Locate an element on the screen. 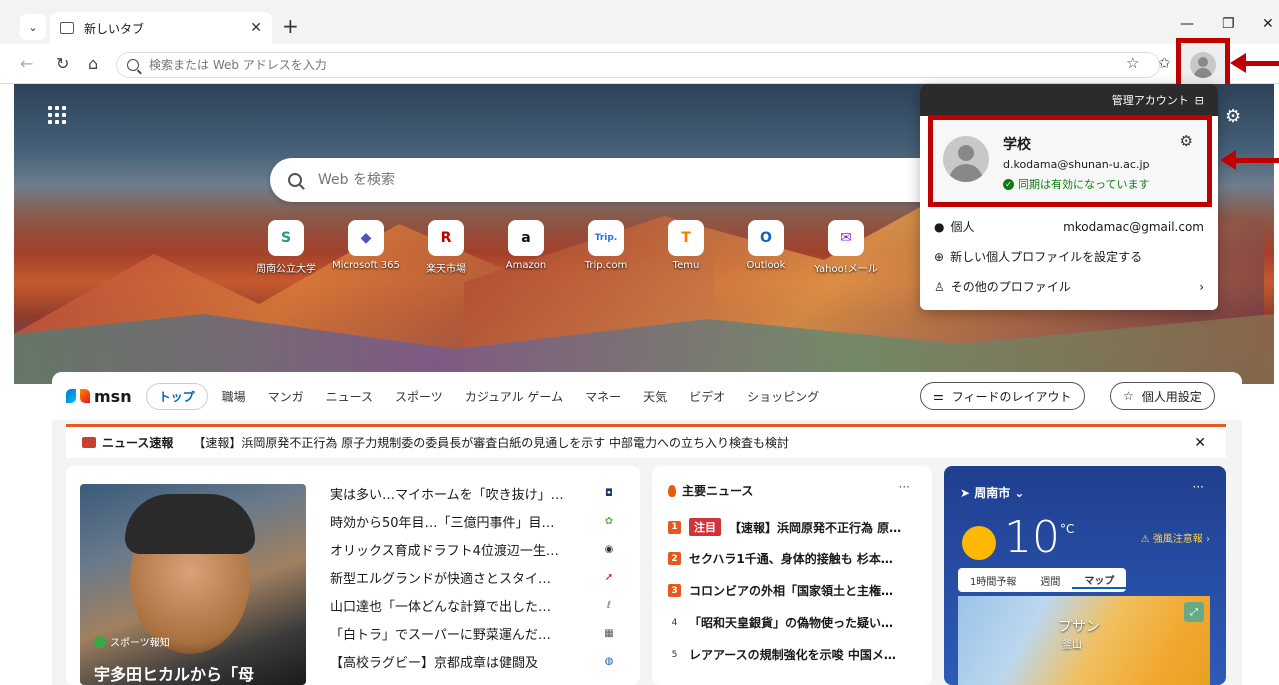 This screenshot has width=1279, height=685. address-input is located at coordinates (449, 65).